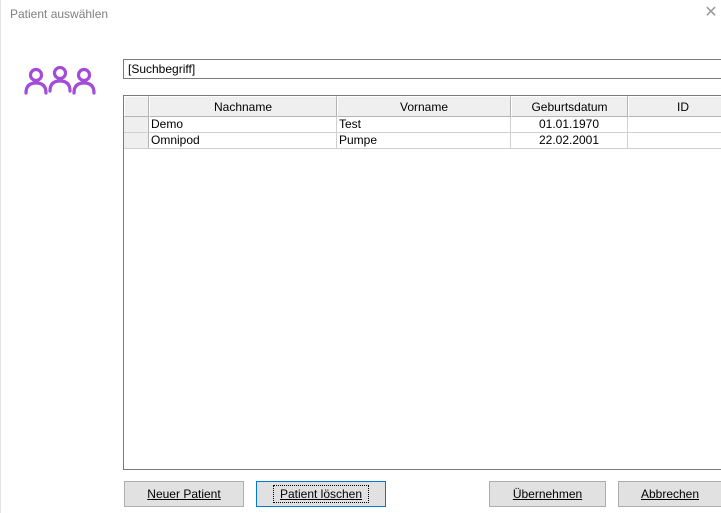 Image resolution: width=721 pixels, height=513 pixels. I want to click on focus-rect: Patient löschen, so click(321, 494).